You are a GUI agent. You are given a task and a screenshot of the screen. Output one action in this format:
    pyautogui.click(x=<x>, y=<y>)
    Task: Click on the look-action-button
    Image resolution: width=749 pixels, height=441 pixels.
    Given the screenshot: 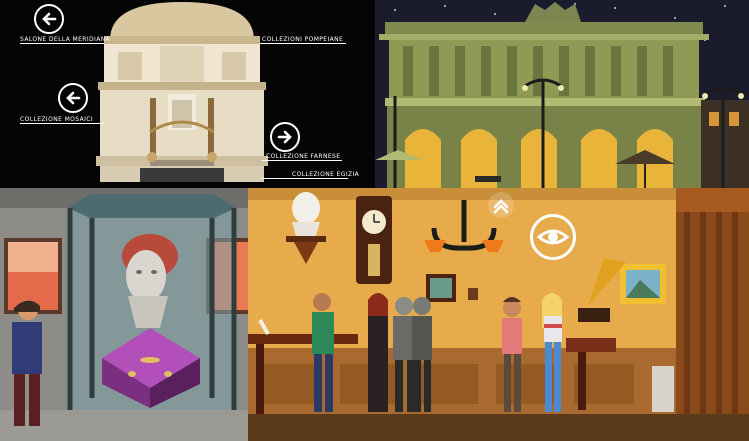 What is the action you would take?
    pyautogui.click(x=553, y=237)
    